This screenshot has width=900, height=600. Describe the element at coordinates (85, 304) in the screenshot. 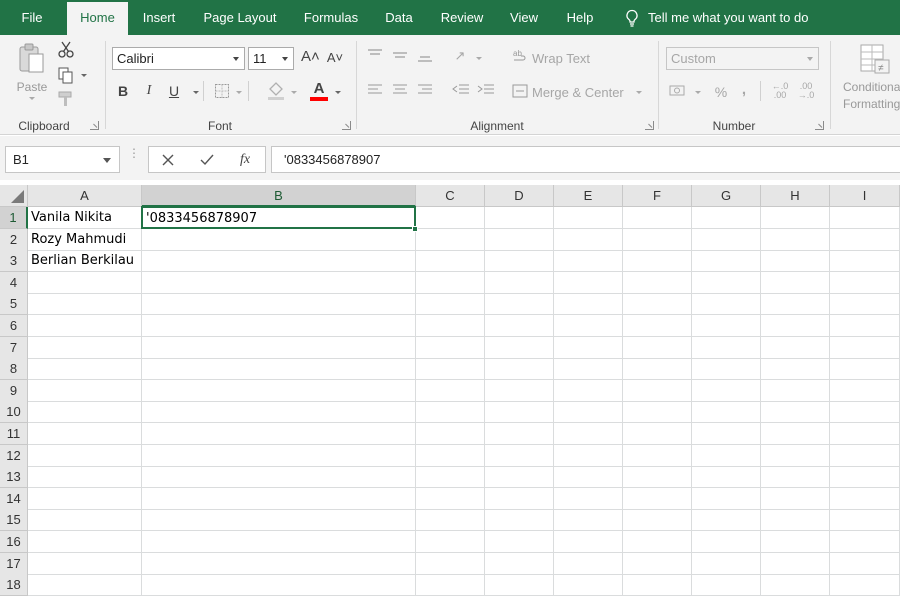

I see `cell-a5` at that location.